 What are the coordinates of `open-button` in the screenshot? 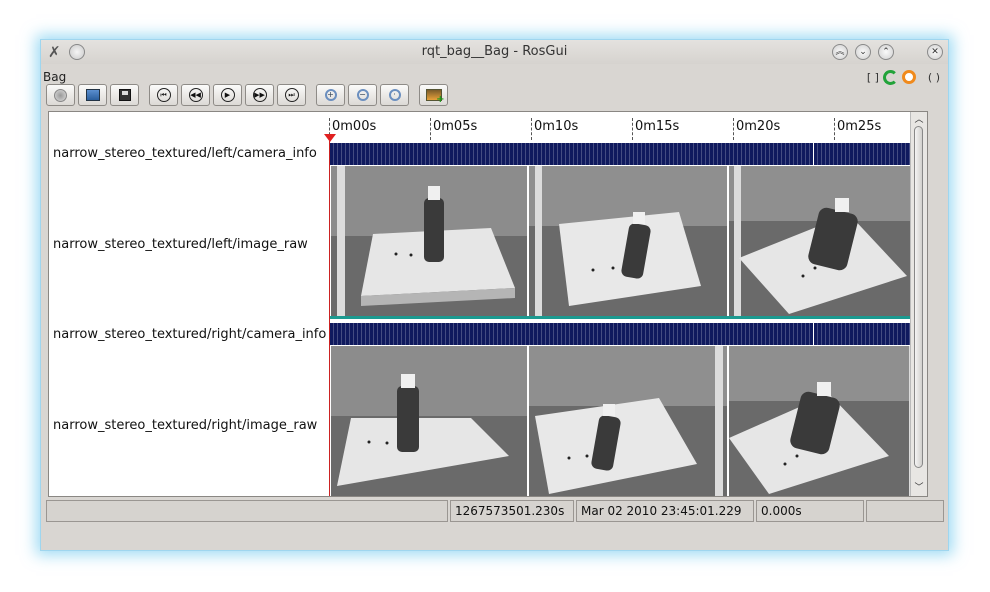 It's located at (92, 95).